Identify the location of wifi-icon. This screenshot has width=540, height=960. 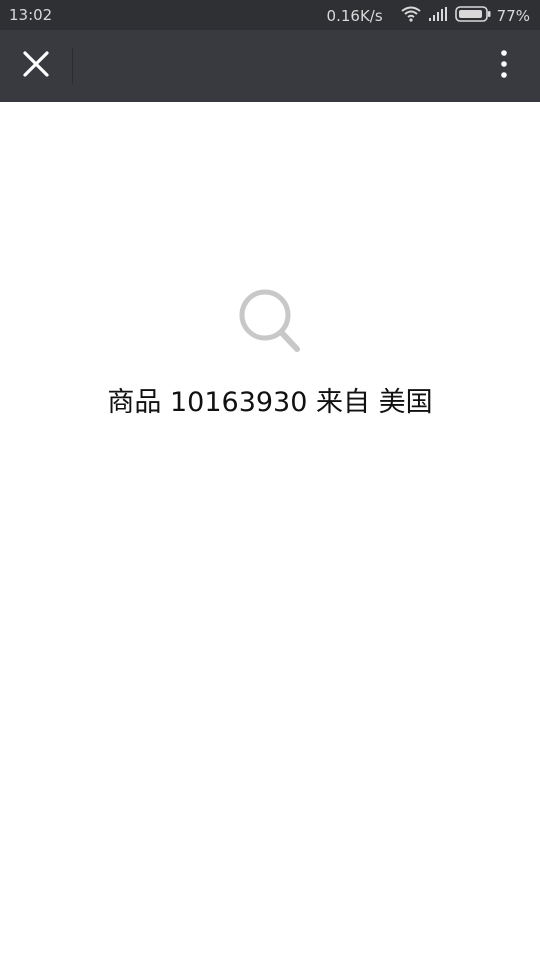
(411, 16).